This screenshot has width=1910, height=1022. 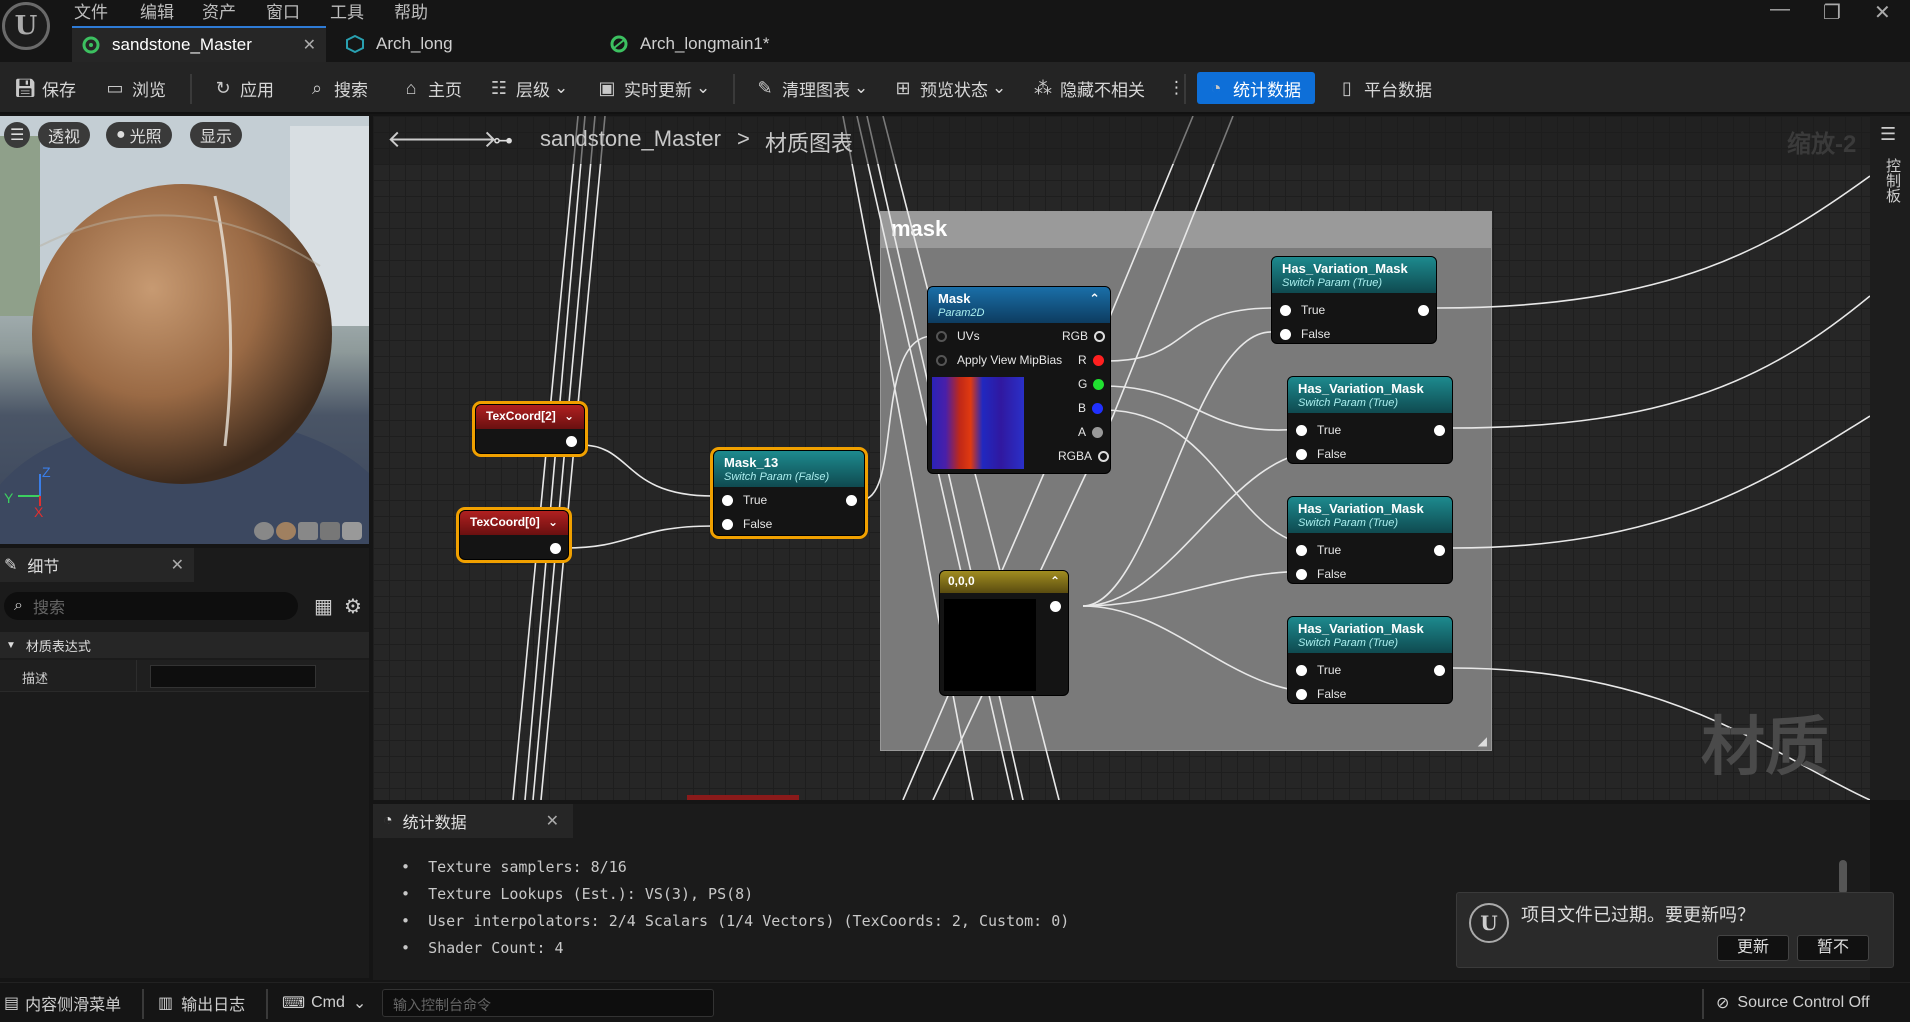 What do you see at coordinates (243, 88) in the screenshot?
I see `apply-button: ↻ 应用` at bounding box center [243, 88].